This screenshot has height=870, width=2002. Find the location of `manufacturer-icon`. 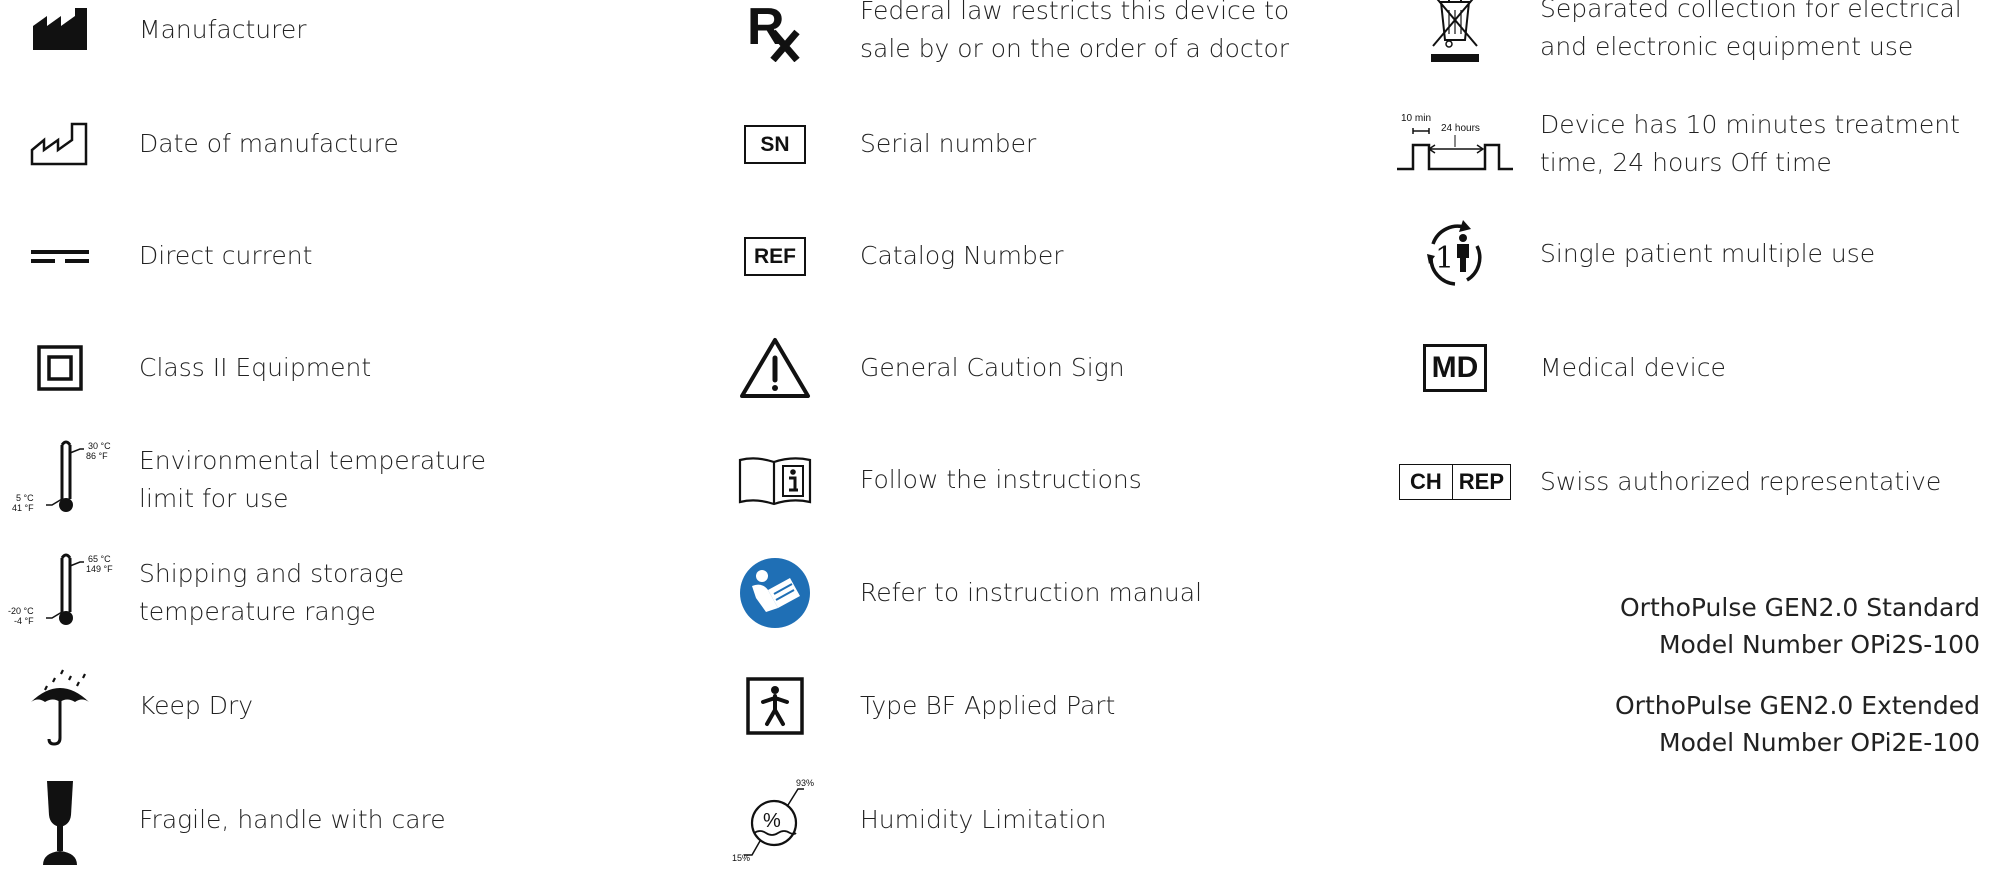

manufacturer-icon is located at coordinates (60, 40).